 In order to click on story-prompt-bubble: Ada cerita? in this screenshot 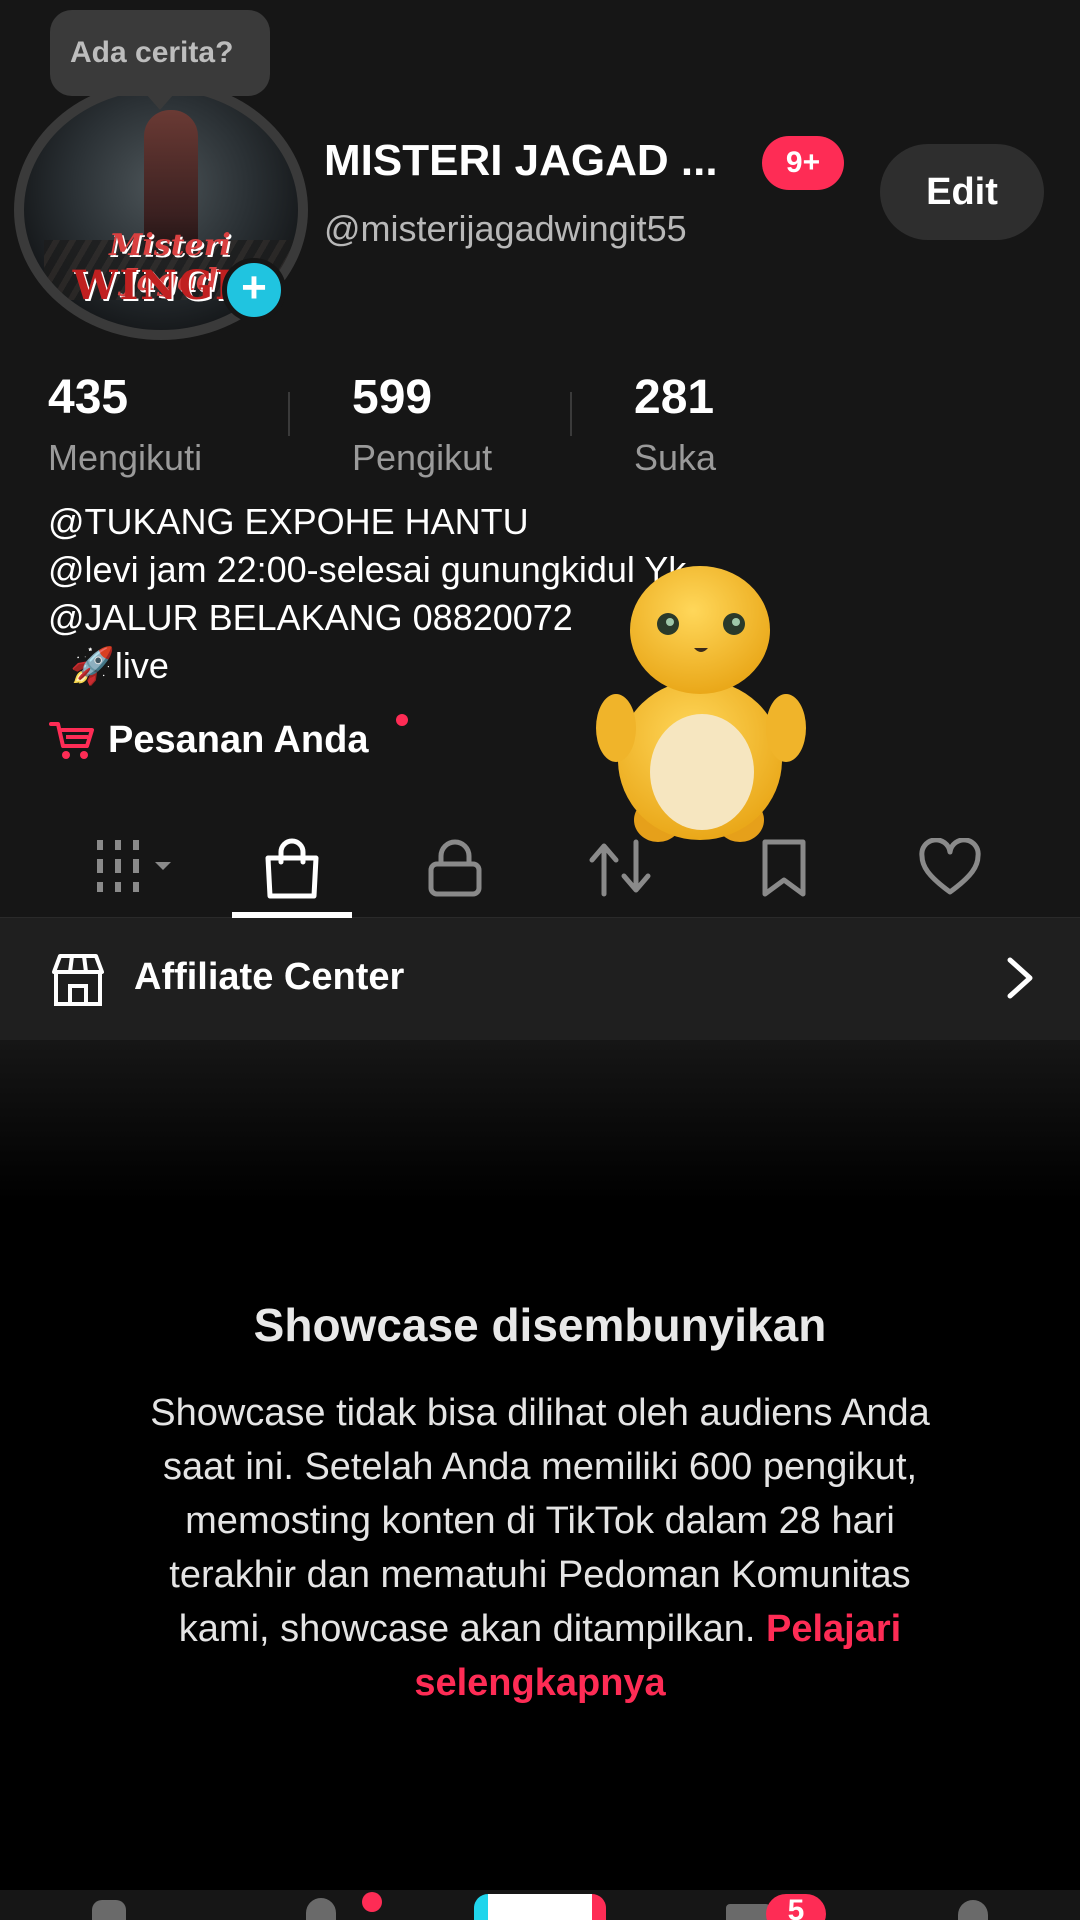, I will do `click(160, 60)`.